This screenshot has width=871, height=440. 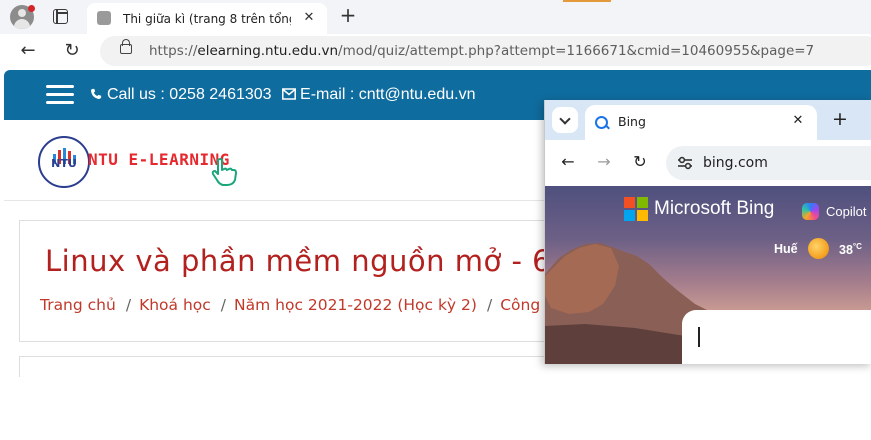 What do you see at coordinates (323, 261) in the screenshot?
I see `course-title: Linux và phần mềm nguồn mở - 61.C` at bounding box center [323, 261].